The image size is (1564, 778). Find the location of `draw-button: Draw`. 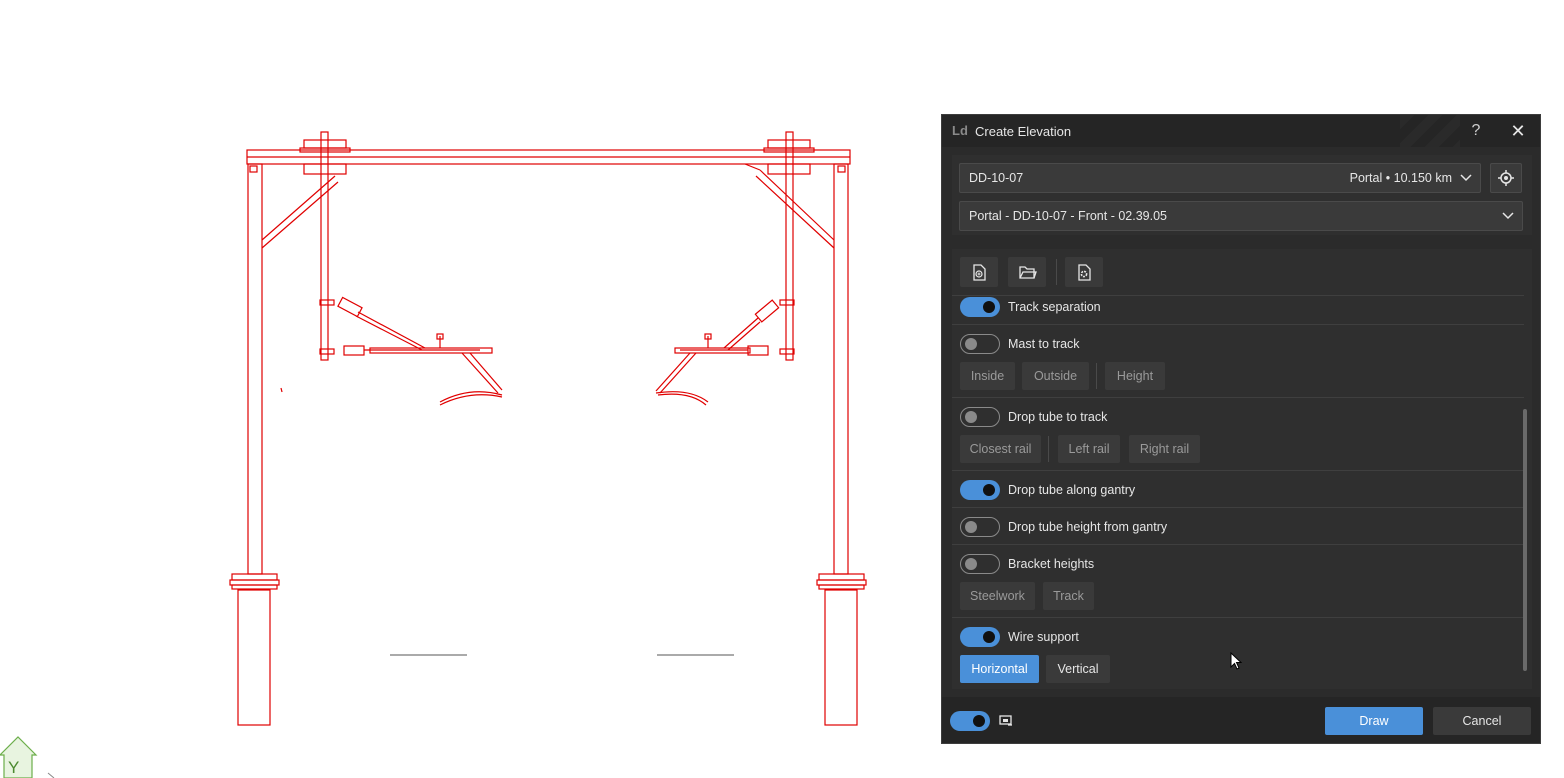

draw-button: Draw is located at coordinates (1374, 721).